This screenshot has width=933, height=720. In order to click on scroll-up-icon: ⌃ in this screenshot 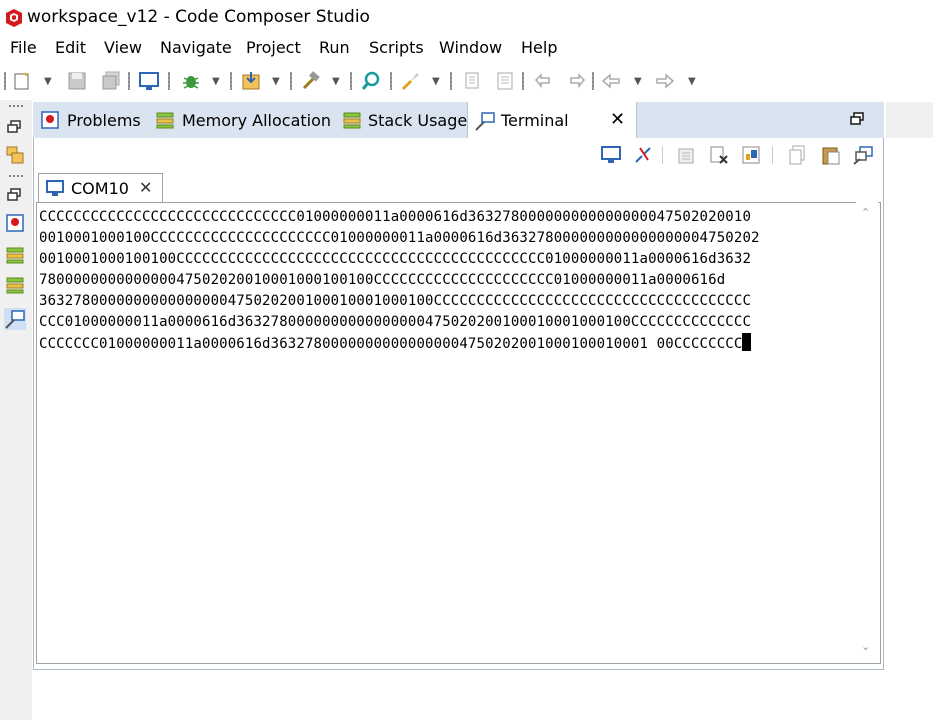, I will do `click(865, 212)`.